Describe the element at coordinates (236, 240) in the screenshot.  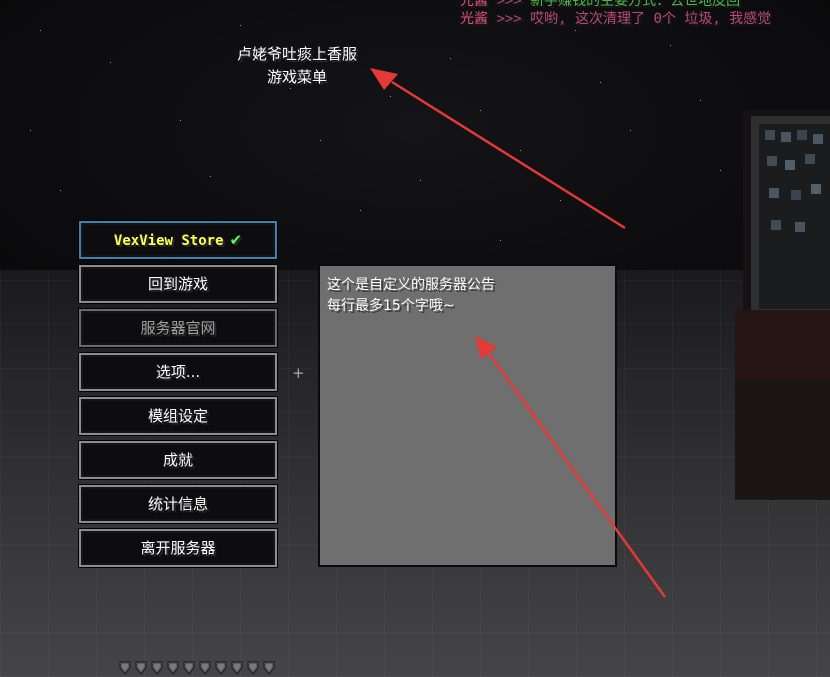
I see `check-icon: ✔` at that location.